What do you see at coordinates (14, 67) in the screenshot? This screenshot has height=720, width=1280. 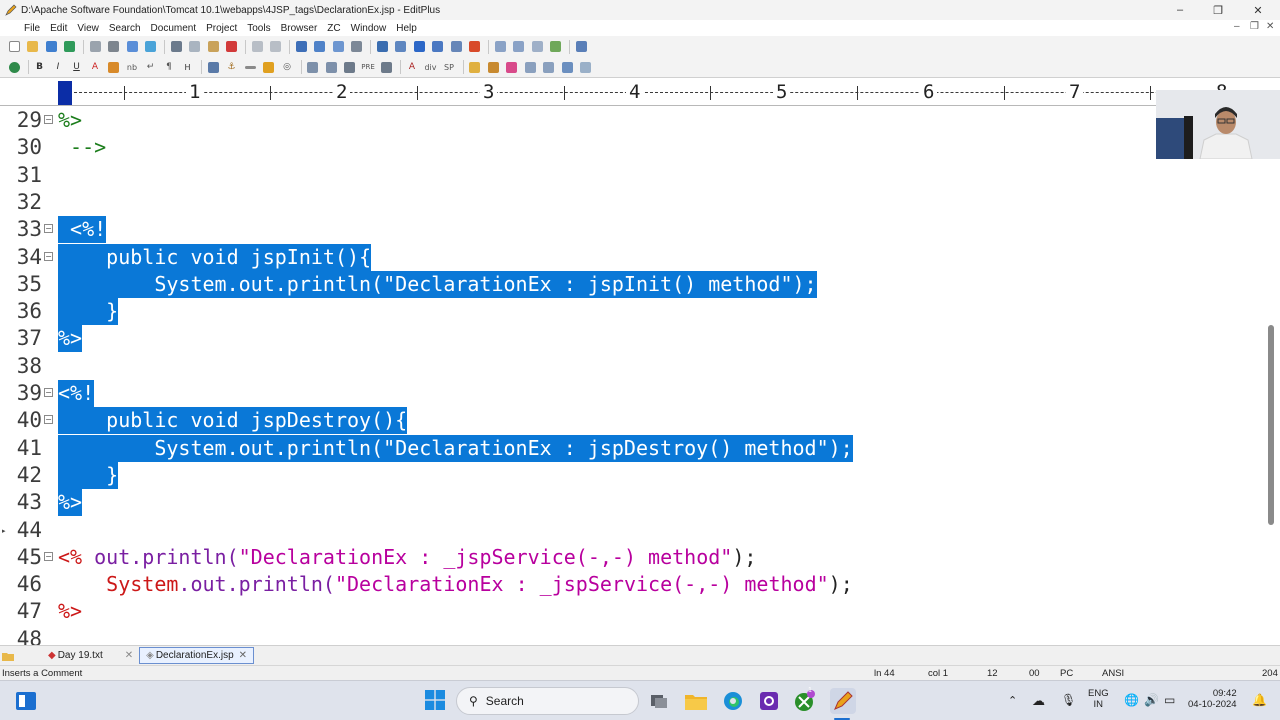 I see `globe-icon` at bounding box center [14, 67].